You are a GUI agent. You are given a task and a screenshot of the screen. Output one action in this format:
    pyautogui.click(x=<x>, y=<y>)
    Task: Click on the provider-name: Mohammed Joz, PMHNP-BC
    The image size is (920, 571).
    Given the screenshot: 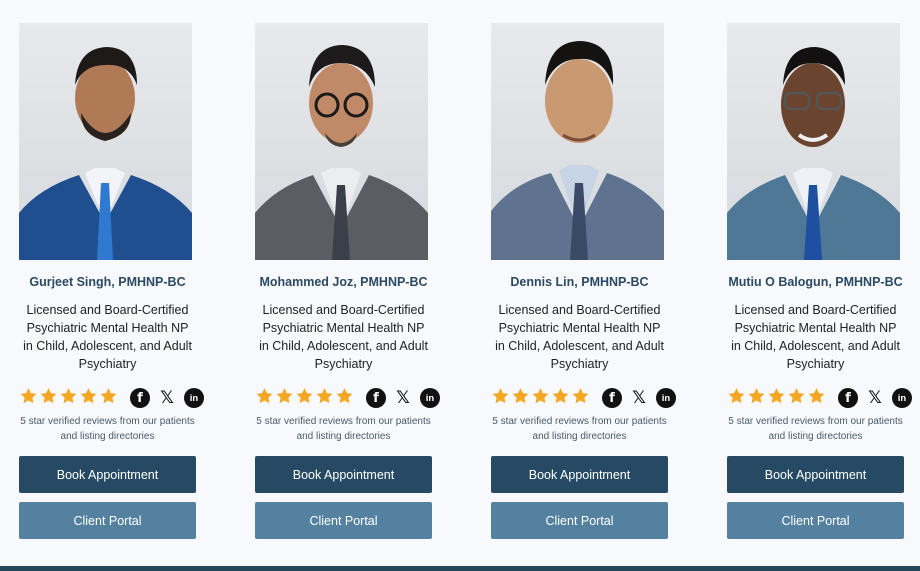 What is the action you would take?
    pyautogui.click(x=343, y=282)
    